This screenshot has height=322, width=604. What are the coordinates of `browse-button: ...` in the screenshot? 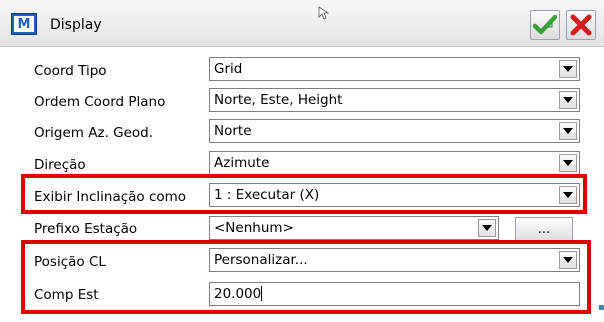 It's located at (544, 229).